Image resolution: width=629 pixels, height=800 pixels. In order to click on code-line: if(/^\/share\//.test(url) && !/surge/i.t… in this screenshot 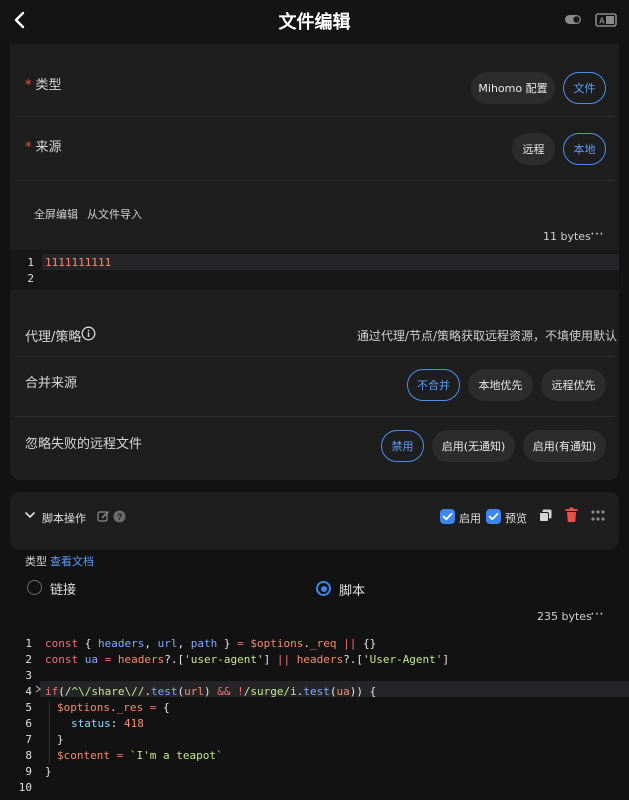, I will do `click(211, 691)`.